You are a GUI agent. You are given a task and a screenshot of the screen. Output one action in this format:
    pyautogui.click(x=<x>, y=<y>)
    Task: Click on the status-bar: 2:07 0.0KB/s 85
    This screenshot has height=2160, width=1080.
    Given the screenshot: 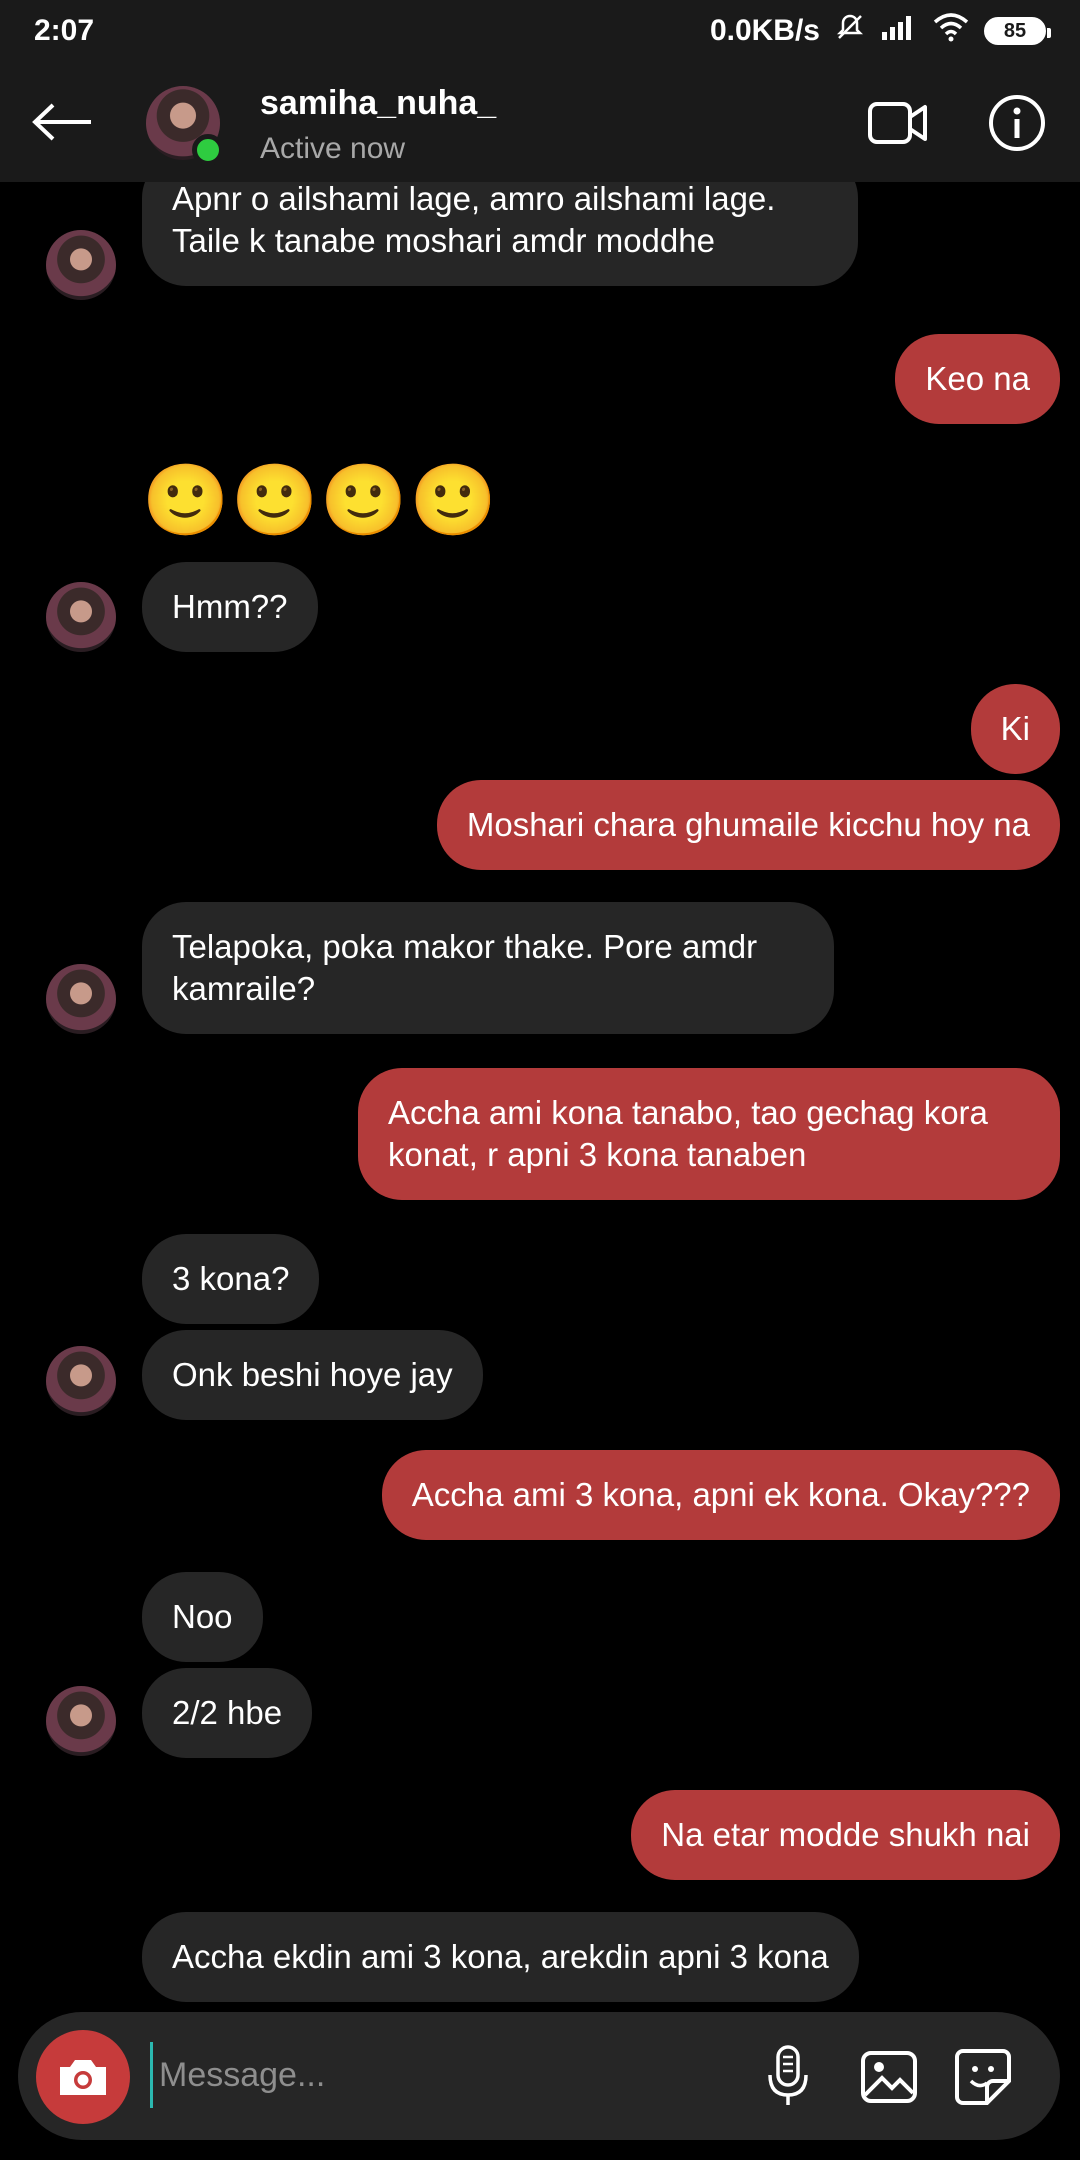 What is the action you would take?
    pyautogui.click(x=540, y=31)
    